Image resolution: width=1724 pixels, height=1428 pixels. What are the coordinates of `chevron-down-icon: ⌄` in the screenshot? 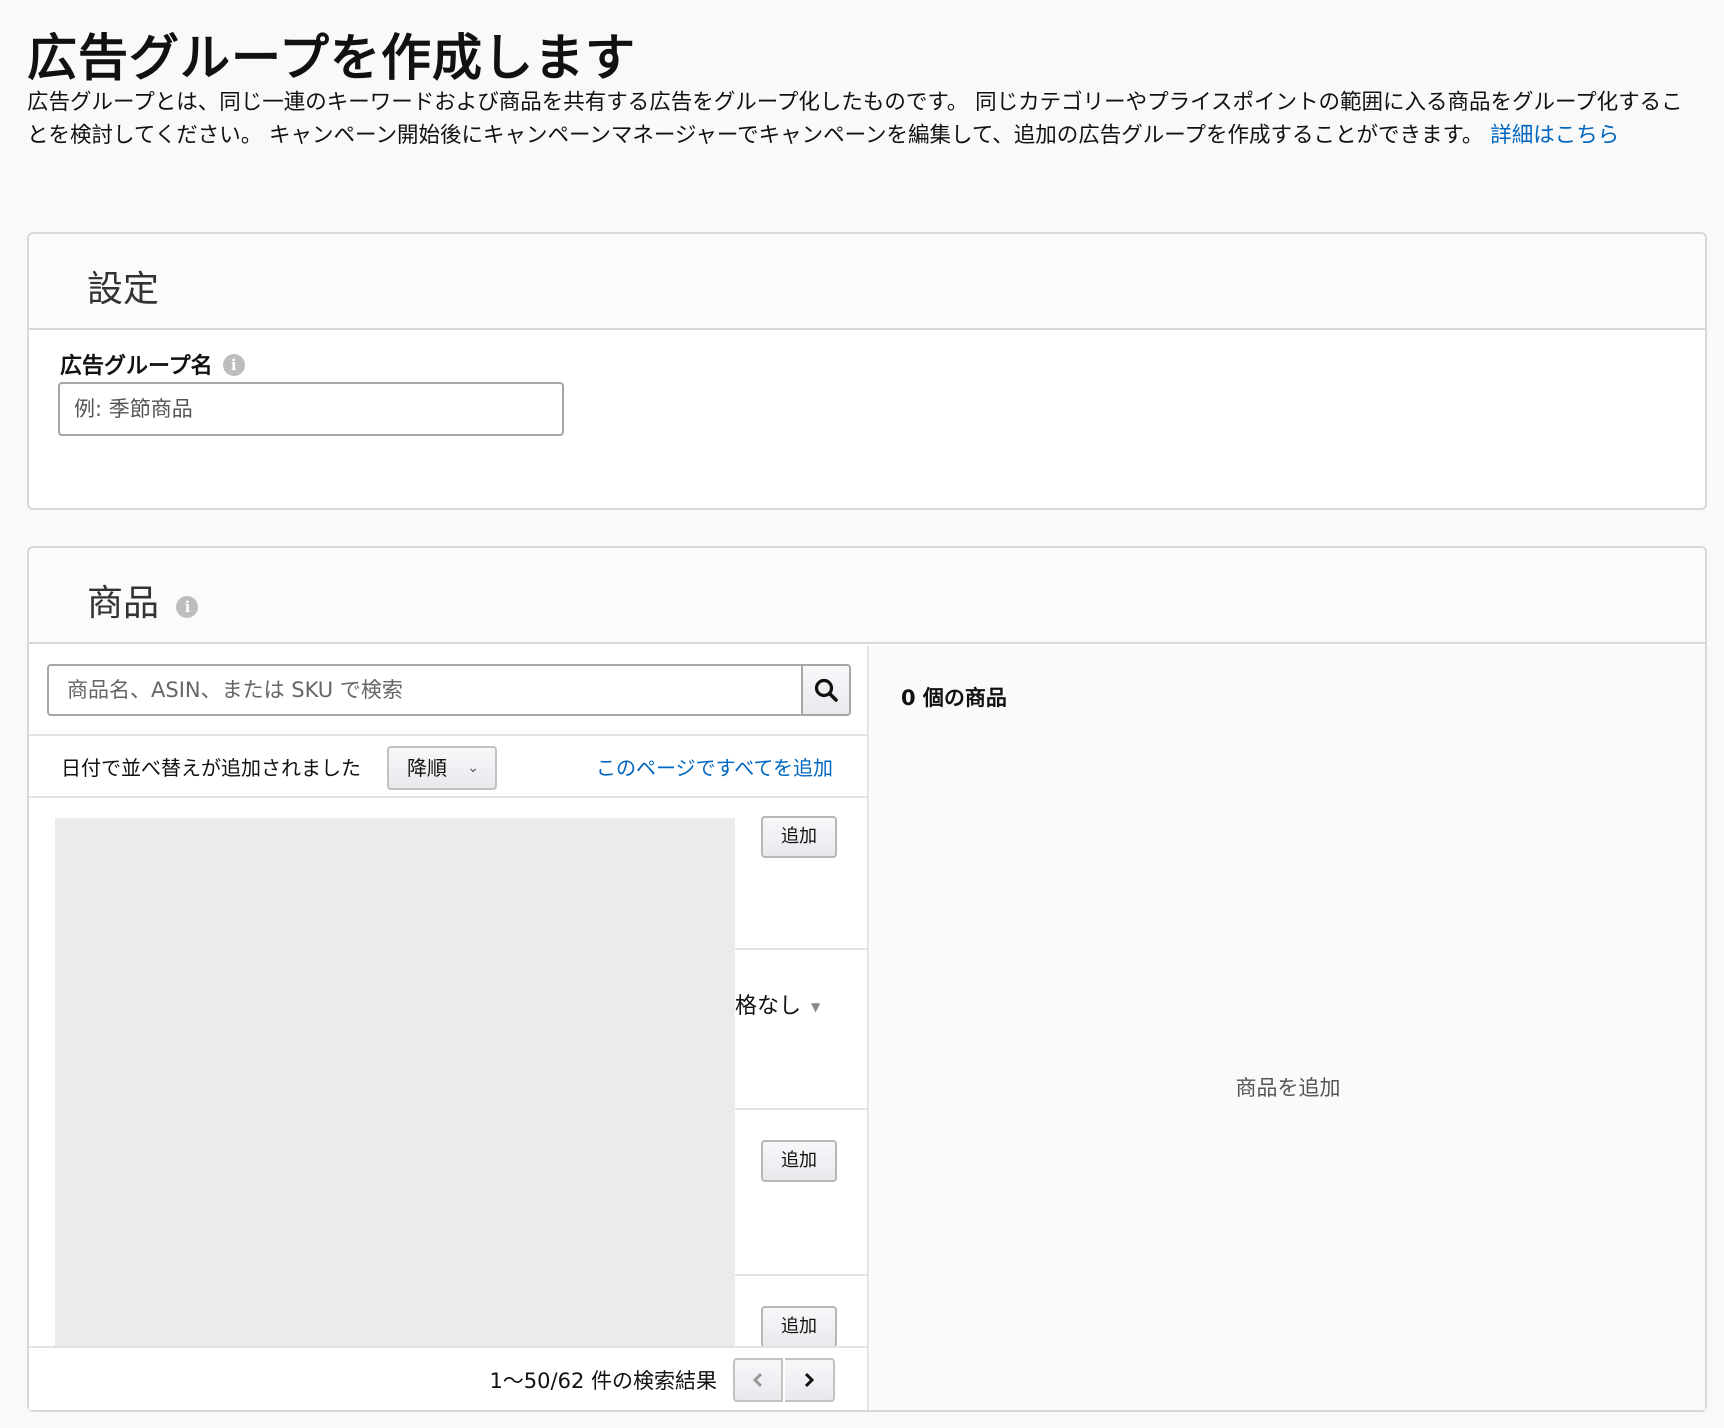 It's located at (473, 768).